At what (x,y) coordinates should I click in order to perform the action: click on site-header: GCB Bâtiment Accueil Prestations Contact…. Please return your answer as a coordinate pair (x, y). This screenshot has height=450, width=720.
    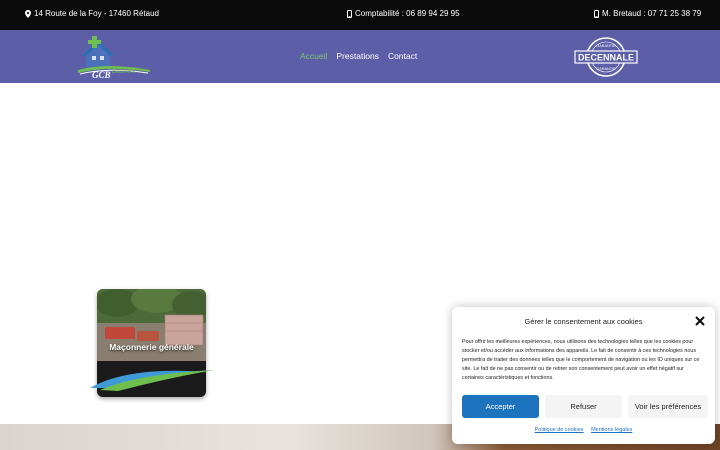
    Looking at the image, I should click on (360, 56).